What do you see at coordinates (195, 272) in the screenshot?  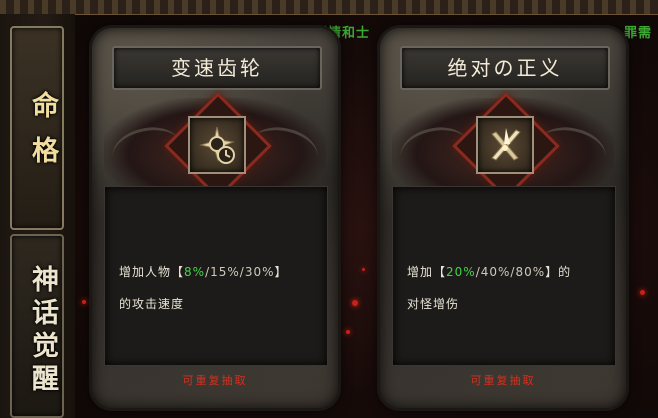 I see `current-tier-value: 8%` at bounding box center [195, 272].